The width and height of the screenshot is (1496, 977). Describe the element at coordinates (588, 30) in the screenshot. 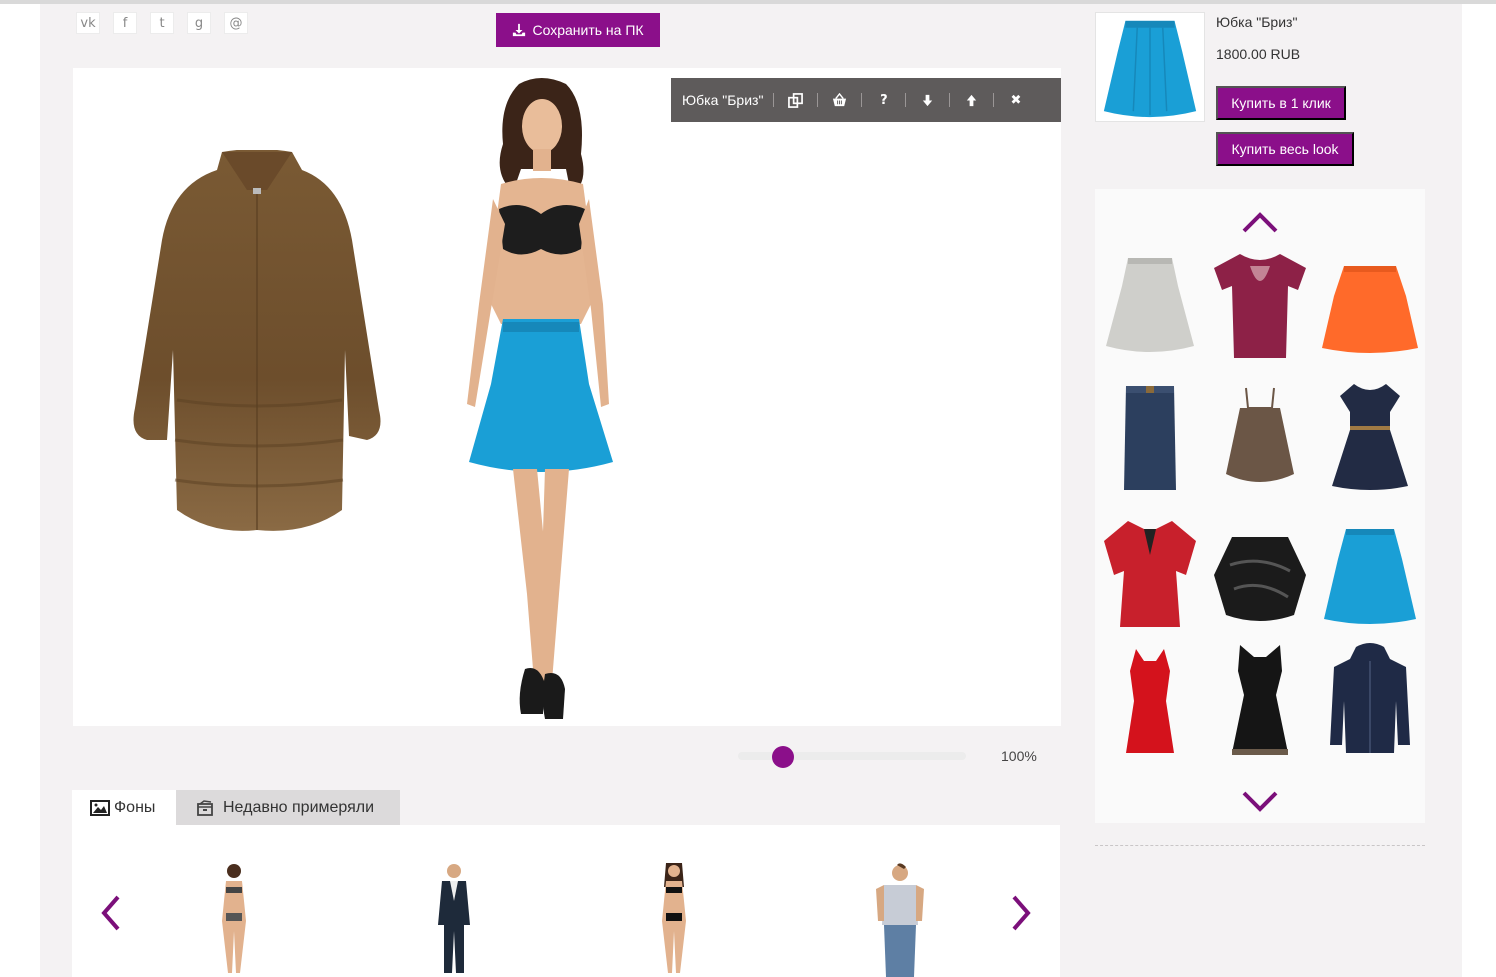

I see `save-to-pc-label: Сохранить на ПК` at that location.